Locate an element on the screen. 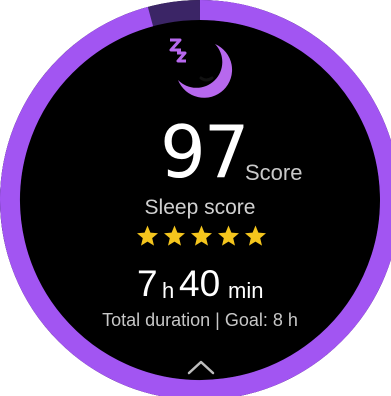  total-duration-label: Total duration | Goal: 8 h is located at coordinates (200, 320).